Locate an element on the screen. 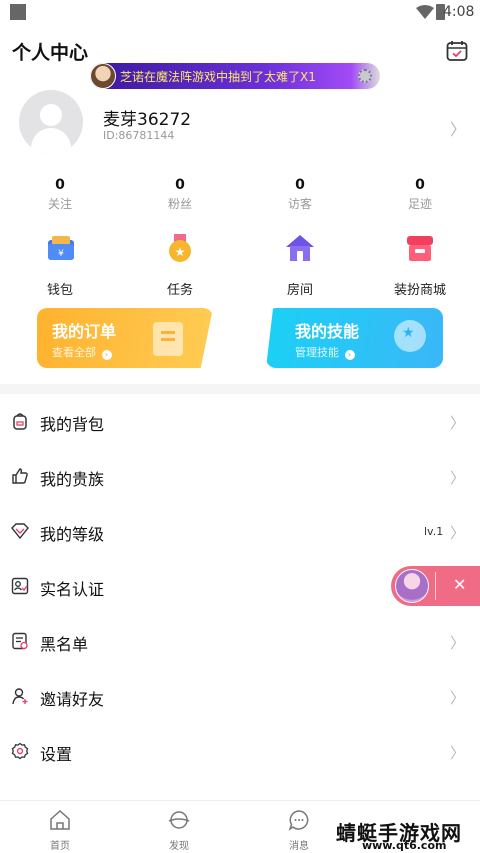  card-title: 我的订单 is located at coordinates (84, 331).